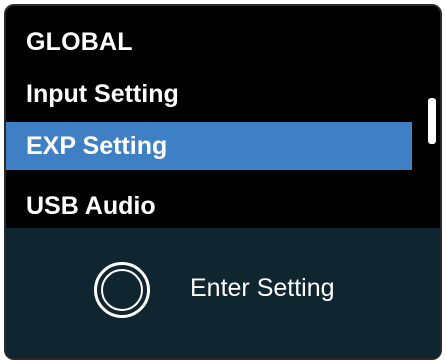 The width and height of the screenshot is (446, 364). I want to click on menu-title: GLOBAL, so click(79, 42).